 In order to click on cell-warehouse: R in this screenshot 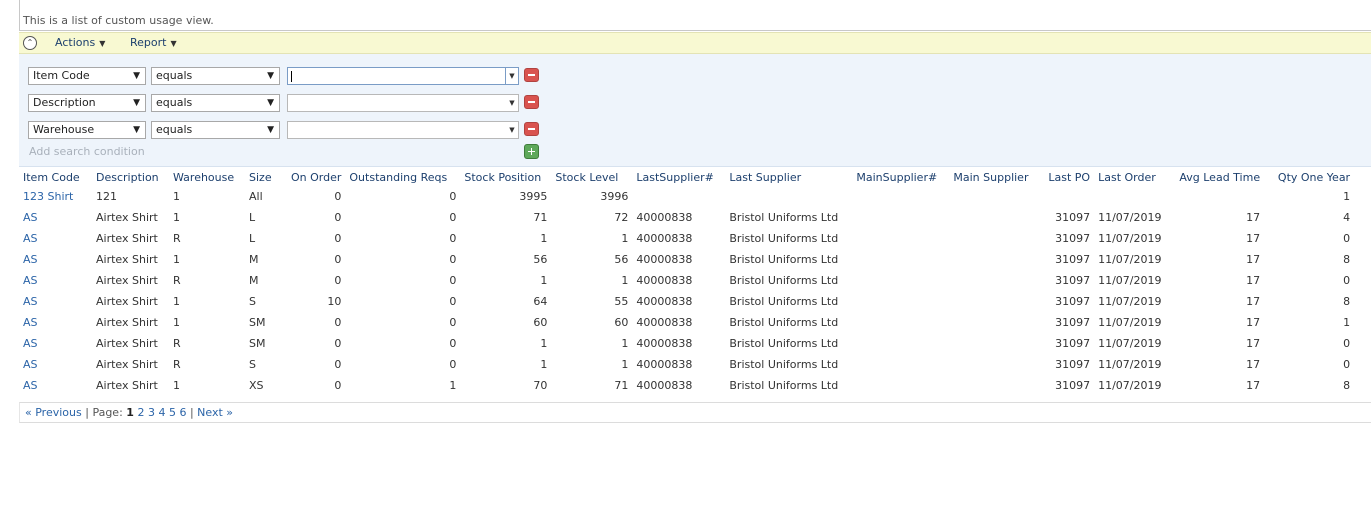, I will do `click(177, 280)`.